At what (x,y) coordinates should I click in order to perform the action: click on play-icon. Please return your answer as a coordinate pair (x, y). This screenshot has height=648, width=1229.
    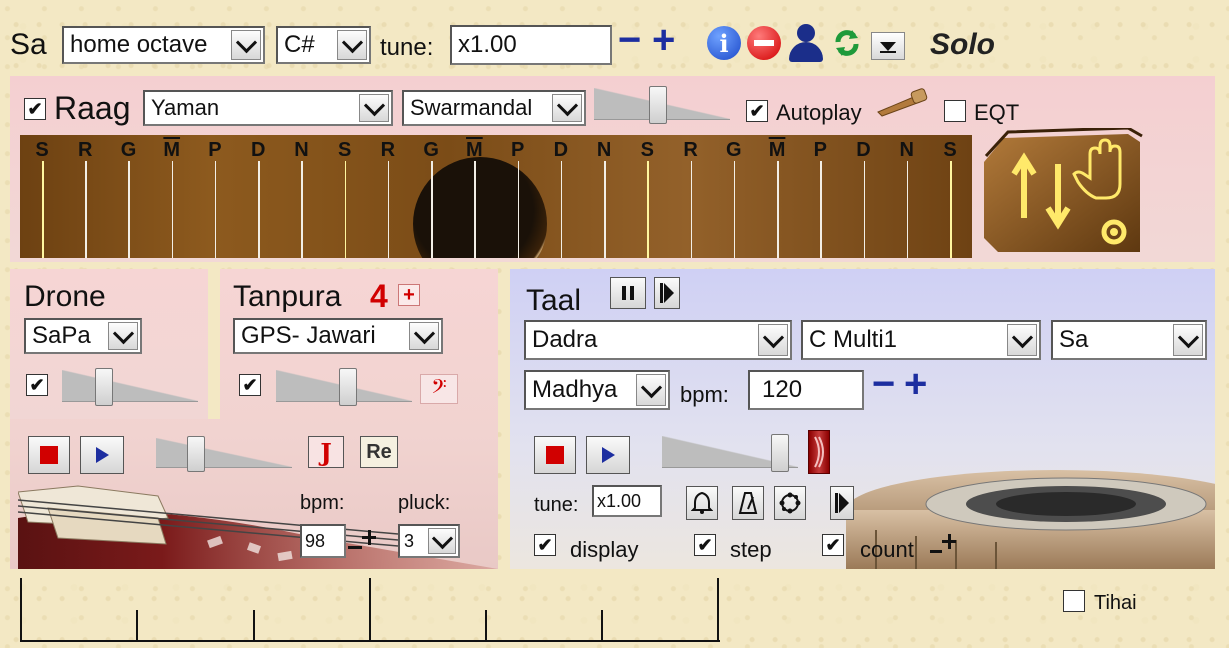
    Looking at the image, I should click on (102, 455).